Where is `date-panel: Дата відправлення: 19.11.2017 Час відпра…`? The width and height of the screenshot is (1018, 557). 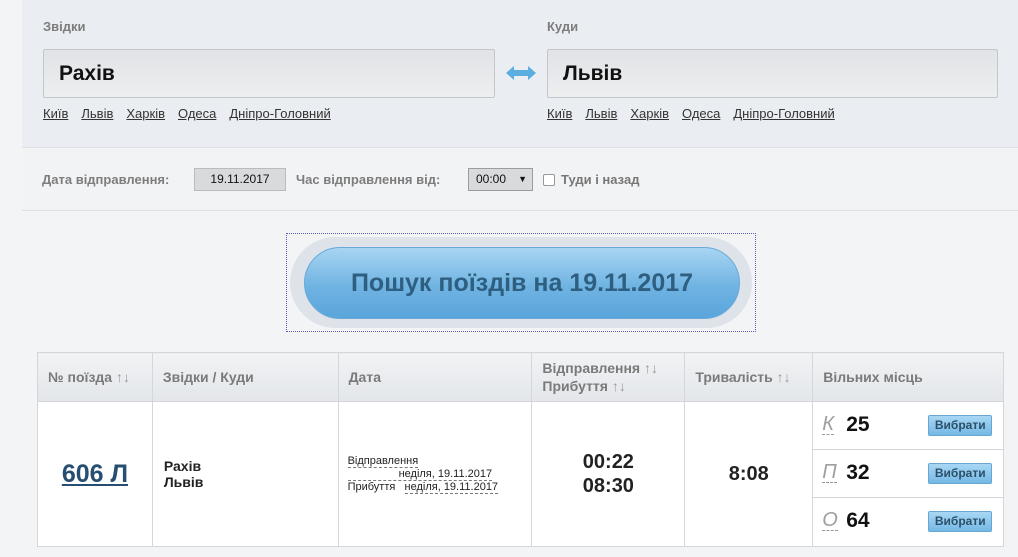 date-panel: Дата відправлення: 19.11.2017 Час відпра… is located at coordinates (520, 179).